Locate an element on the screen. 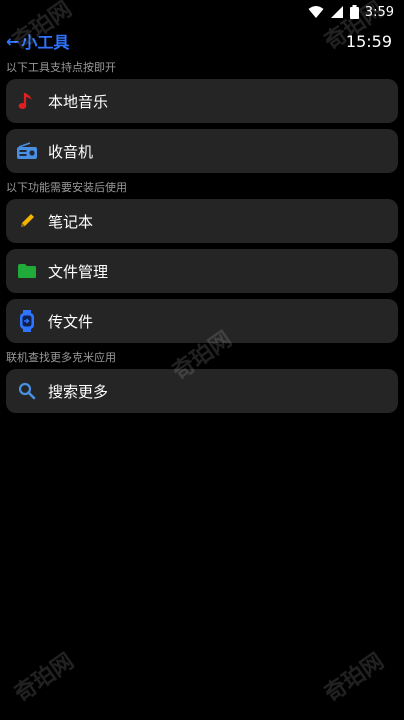  watch-transfer-icon is located at coordinates (27, 321).